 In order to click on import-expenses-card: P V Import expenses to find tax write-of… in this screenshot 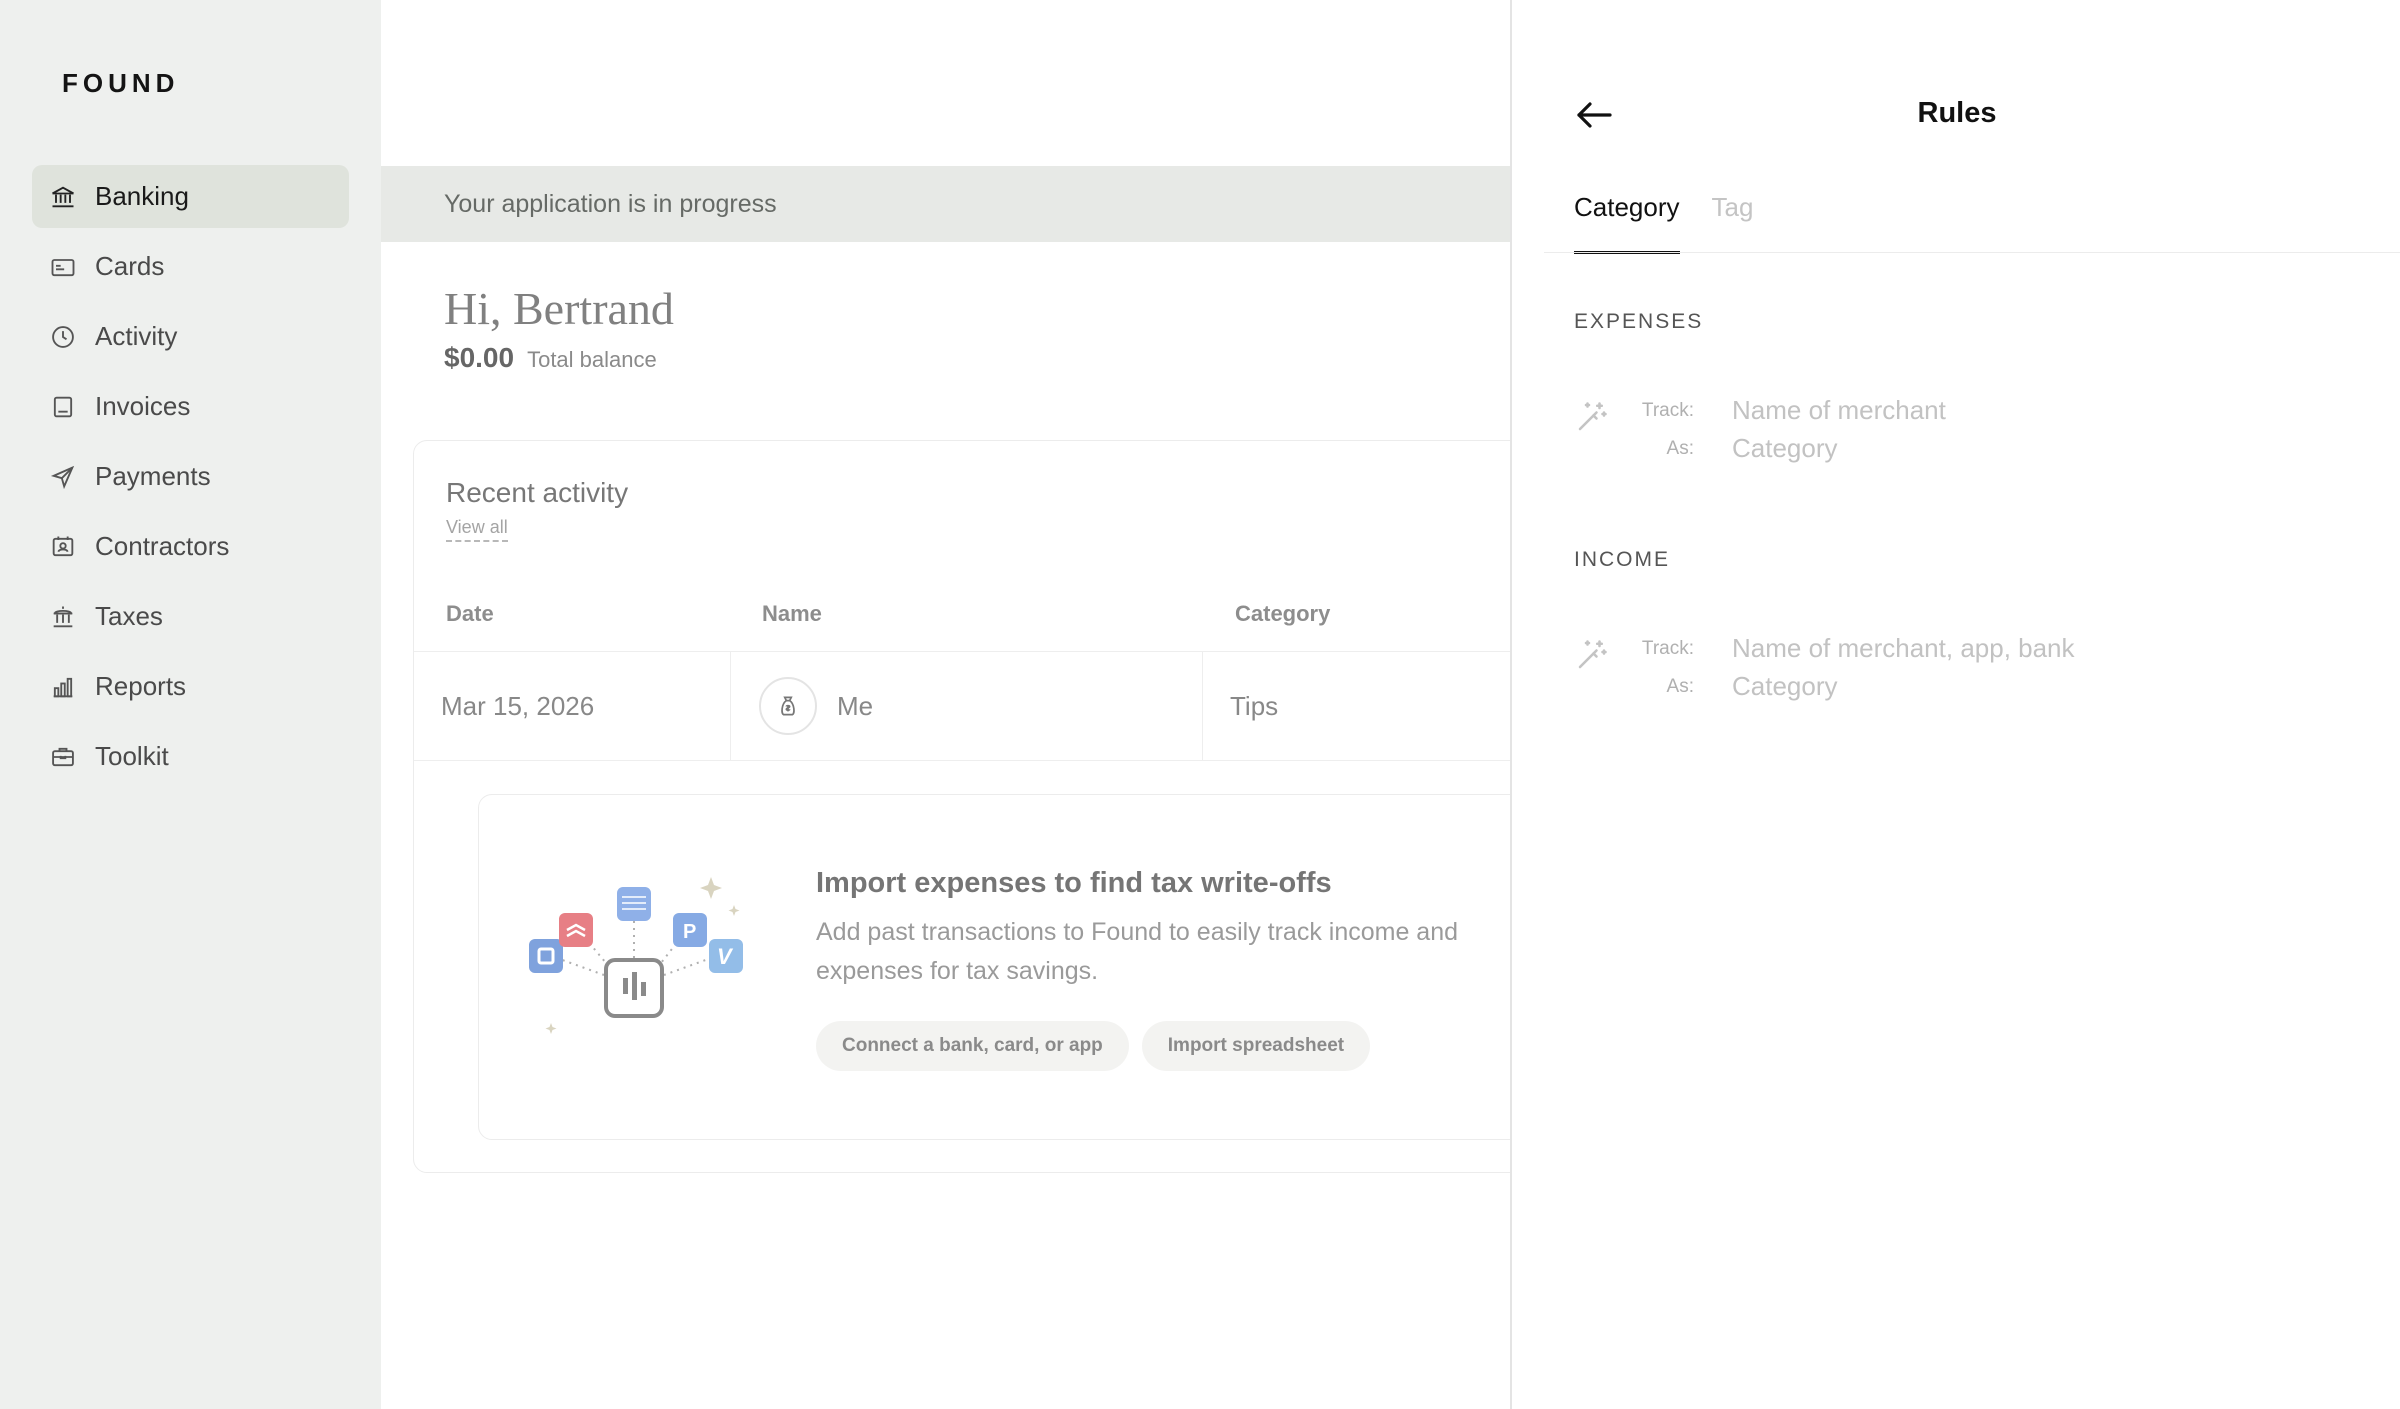, I will do `click(994, 967)`.